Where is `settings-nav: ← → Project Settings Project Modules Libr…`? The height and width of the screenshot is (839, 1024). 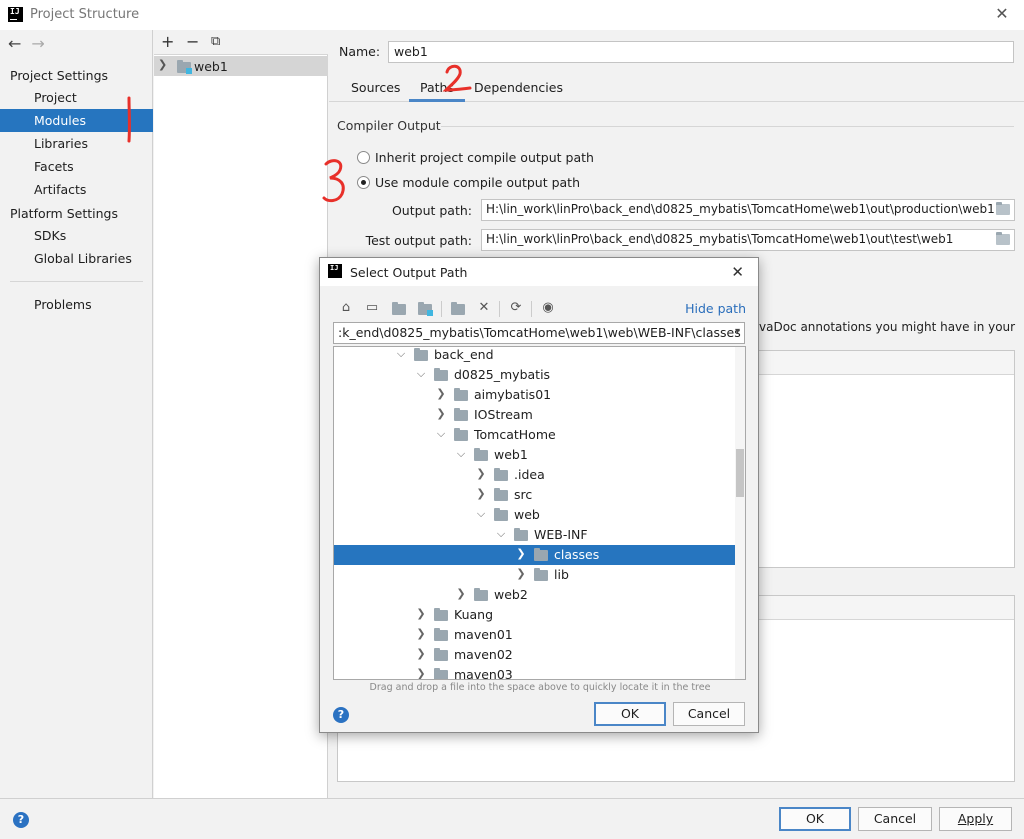 settings-nav: ← → Project Settings Project Modules Libr… is located at coordinates (76, 414).